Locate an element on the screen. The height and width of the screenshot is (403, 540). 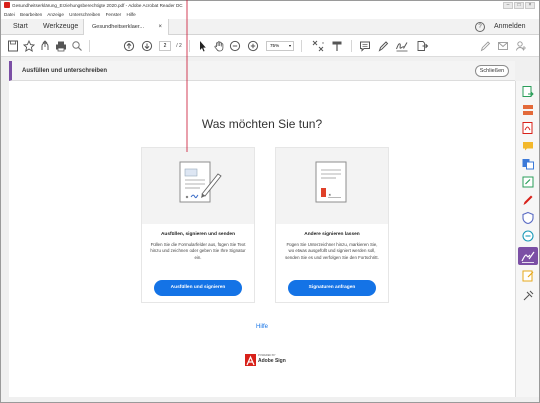
share-icon is located at coordinates (45, 46).